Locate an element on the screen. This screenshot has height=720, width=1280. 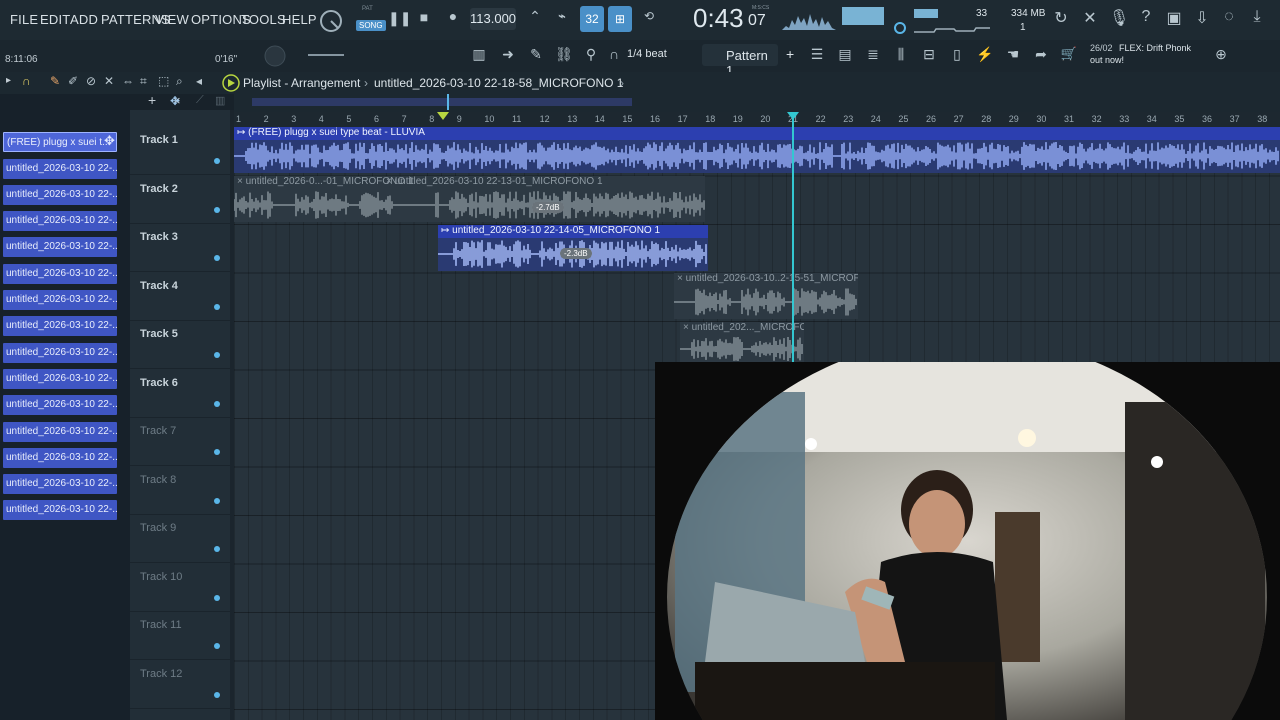
clip-volume-badge: -2.7dB is located at coordinates (548, 207).